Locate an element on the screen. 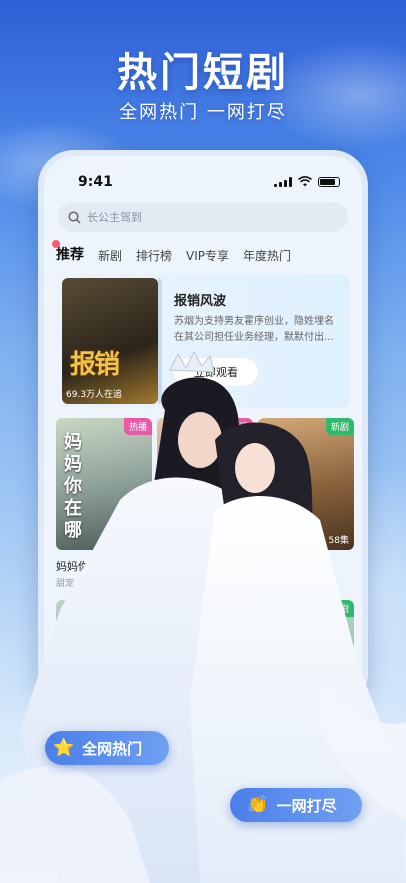 This screenshot has height=883, width=406. search-placeholder: 长公主驾到 is located at coordinates (114, 217).